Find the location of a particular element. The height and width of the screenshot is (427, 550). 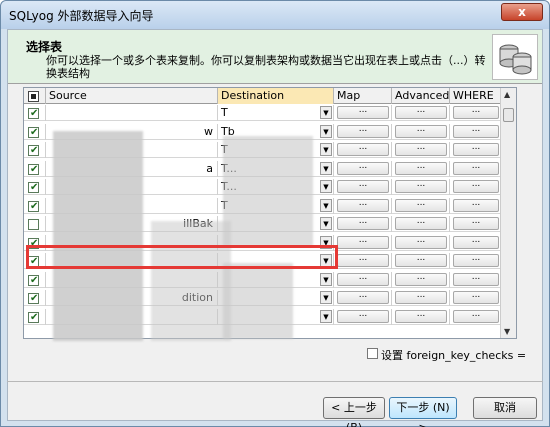

column-map: Map is located at coordinates (363, 96).